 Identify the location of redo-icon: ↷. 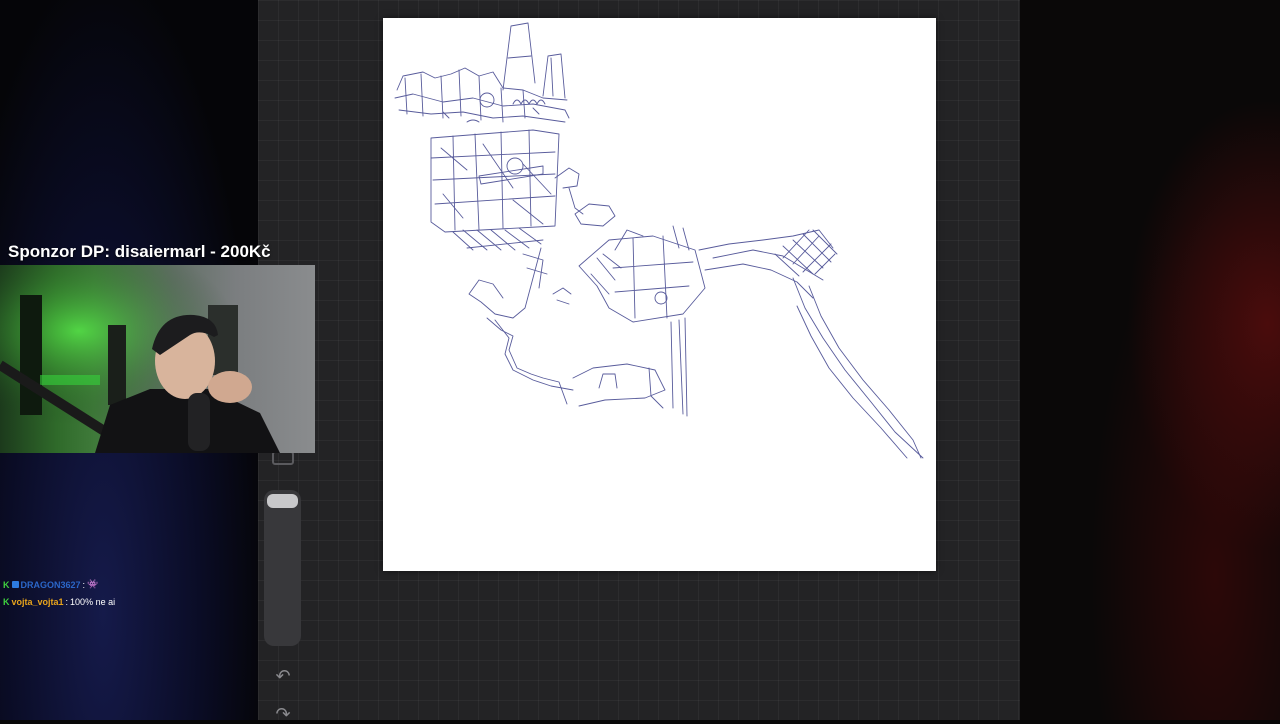
(283, 714).